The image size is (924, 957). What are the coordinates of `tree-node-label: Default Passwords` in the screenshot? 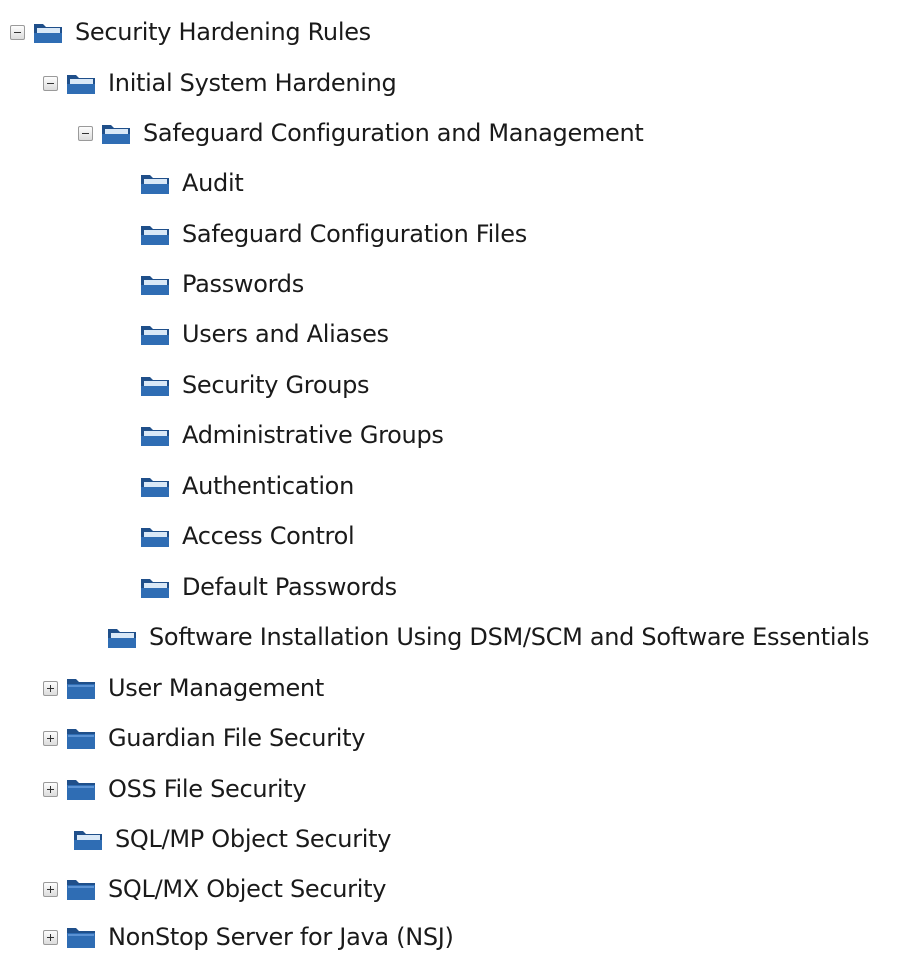 It's located at (289, 587).